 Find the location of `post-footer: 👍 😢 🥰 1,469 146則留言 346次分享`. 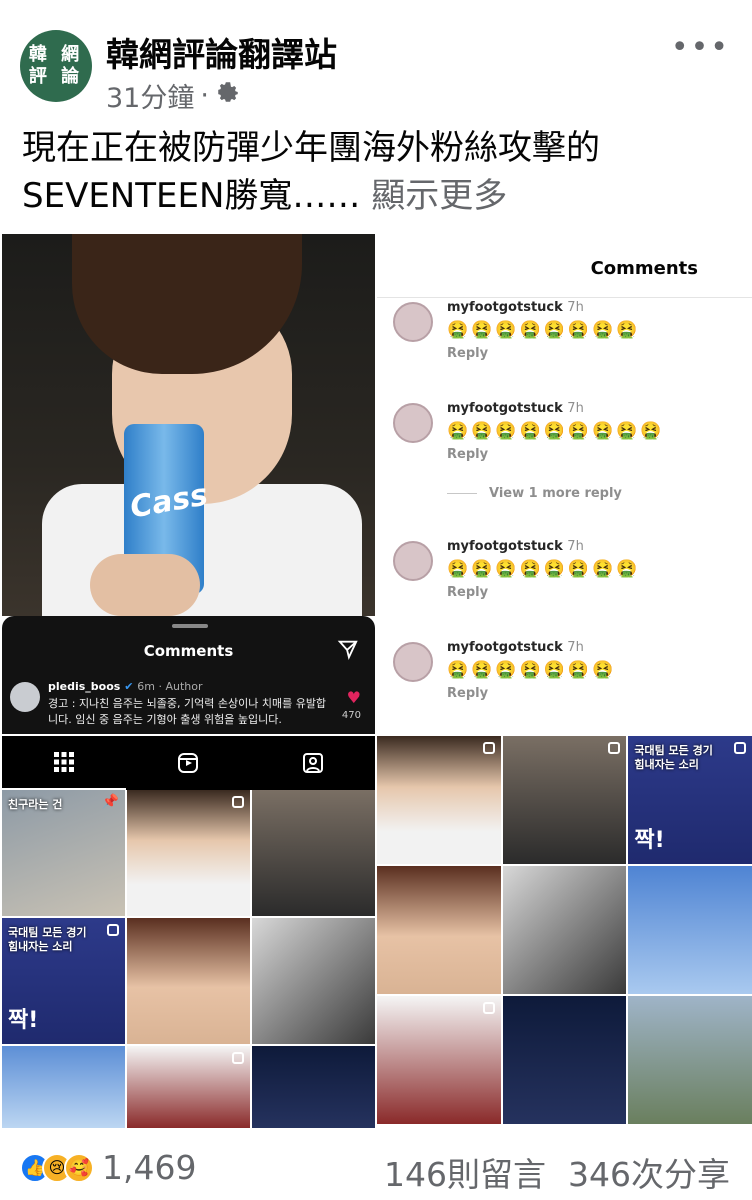

post-footer: 👍 😢 🥰 1,469 146則留言 346次分享 is located at coordinates (376, 1170).